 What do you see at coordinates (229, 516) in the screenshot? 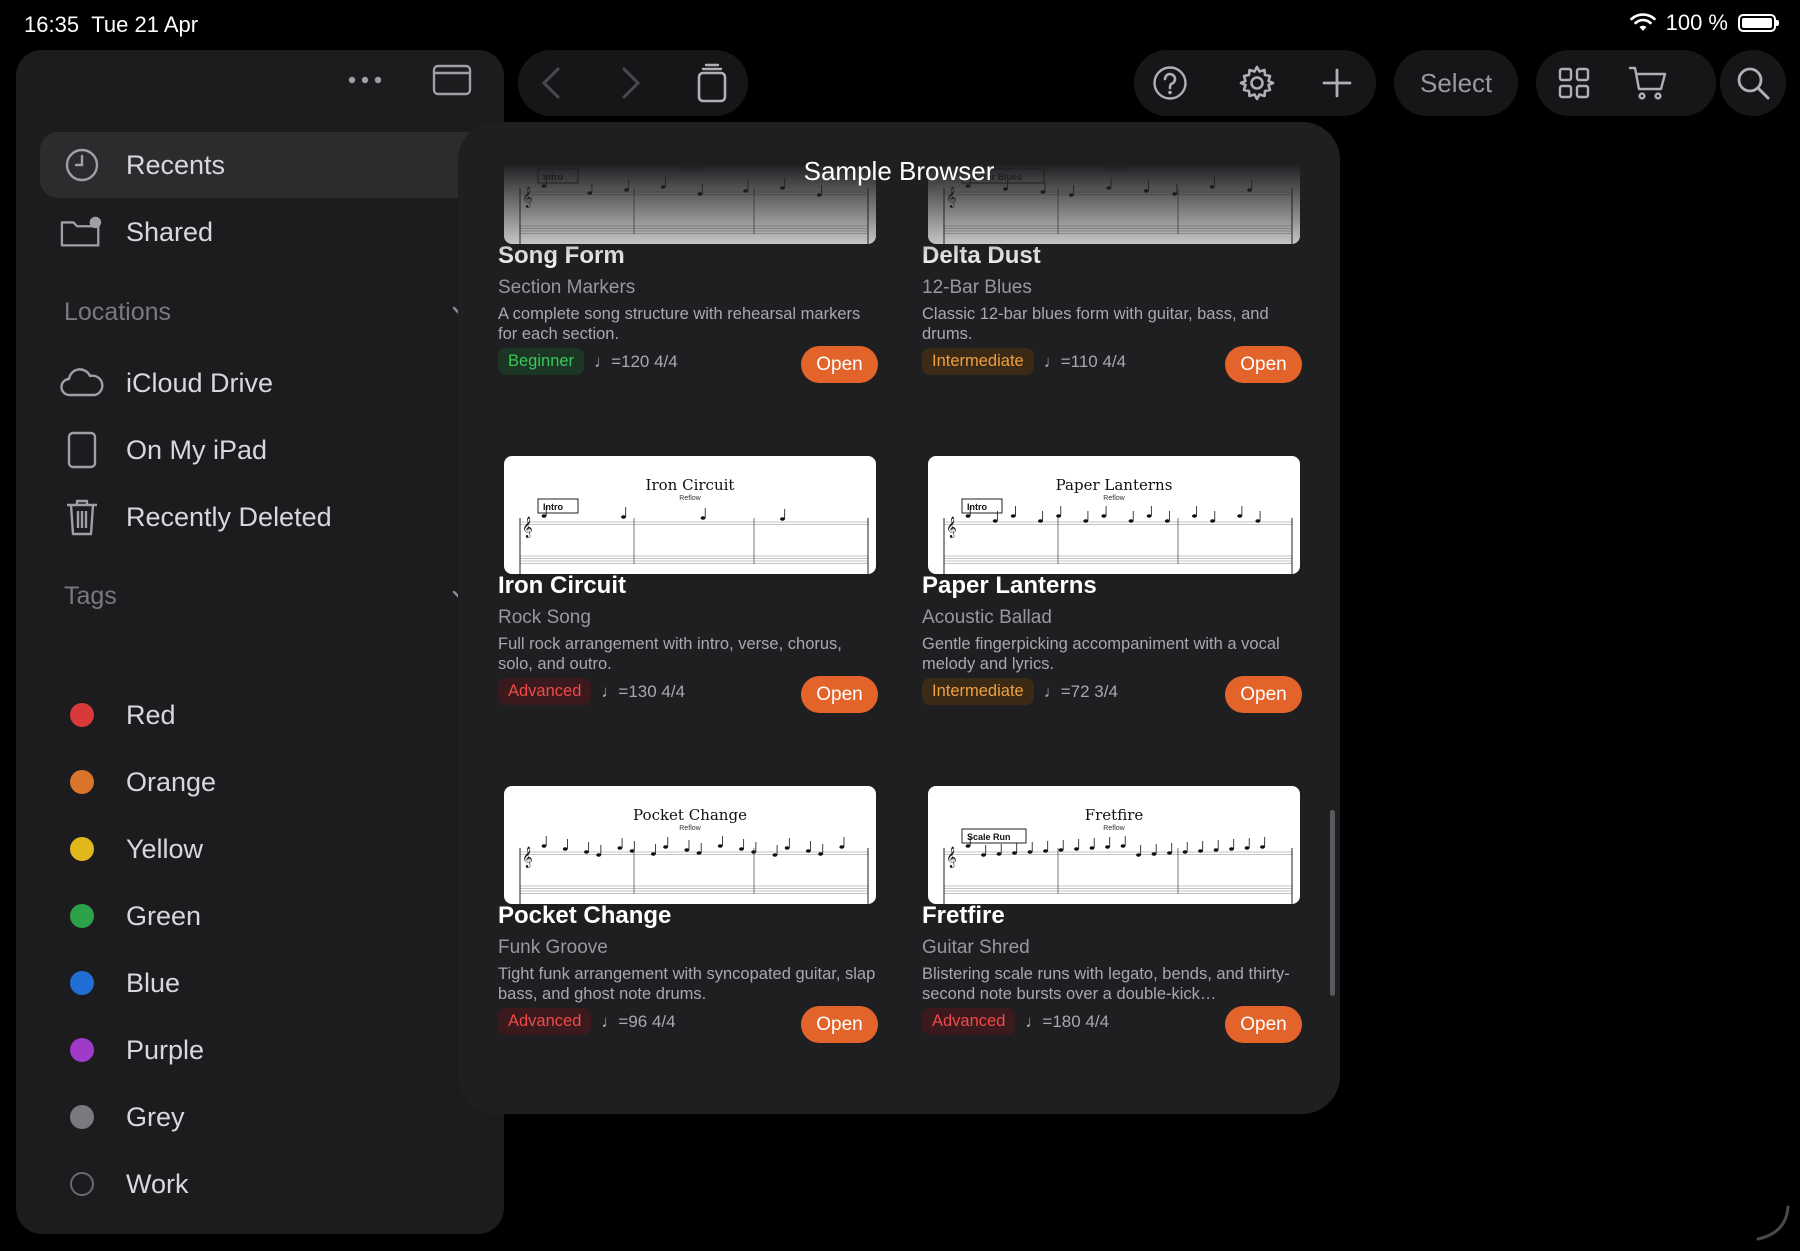
I see `sidebar-item-label: Recently Deleted` at bounding box center [229, 516].